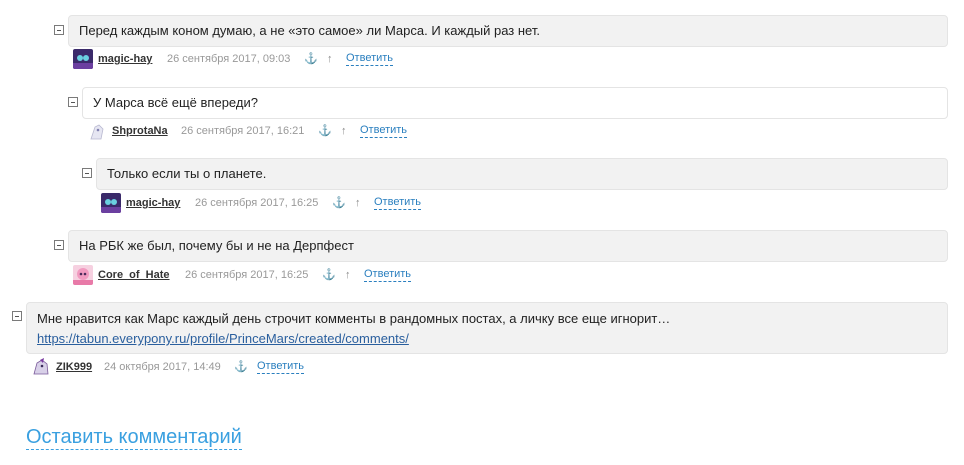 The height and width of the screenshot is (465, 964). Describe the element at coordinates (134, 437) in the screenshot. I see `leave-comment-link: Оставить комментарий` at that location.